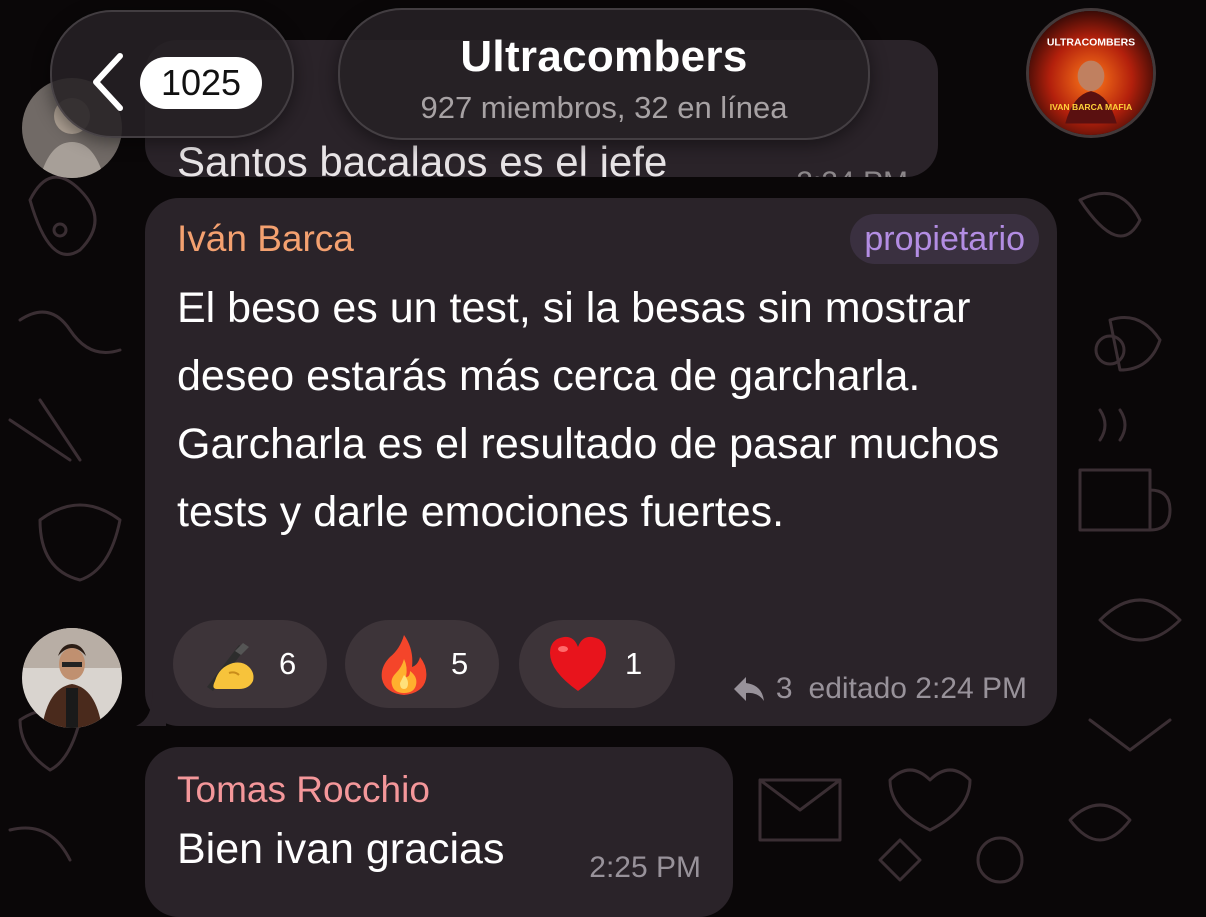  What do you see at coordinates (422, 157) in the screenshot?
I see `message-text: Santos bacalaos es el jefe` at bounding box center [422, 157].